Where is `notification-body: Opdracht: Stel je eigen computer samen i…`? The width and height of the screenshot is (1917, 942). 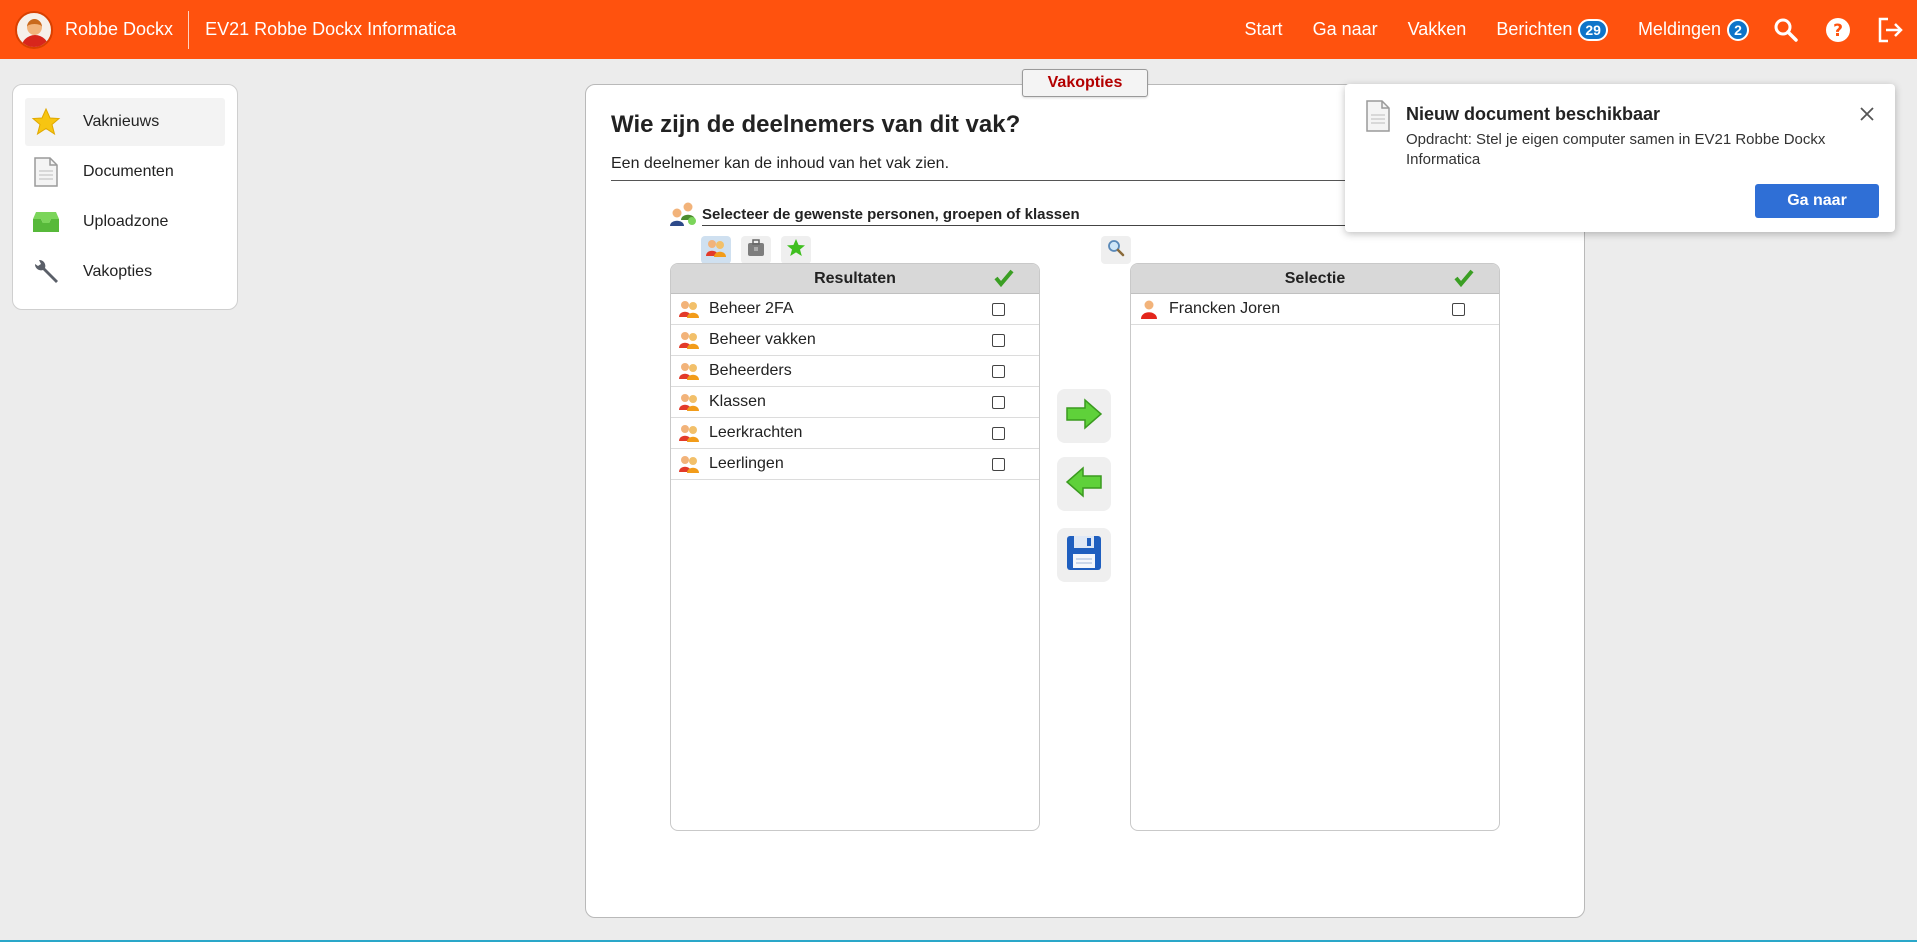 notification-body: Opdracht: Stel je eigen computer samen i… is located at coordinates (1616, 149).